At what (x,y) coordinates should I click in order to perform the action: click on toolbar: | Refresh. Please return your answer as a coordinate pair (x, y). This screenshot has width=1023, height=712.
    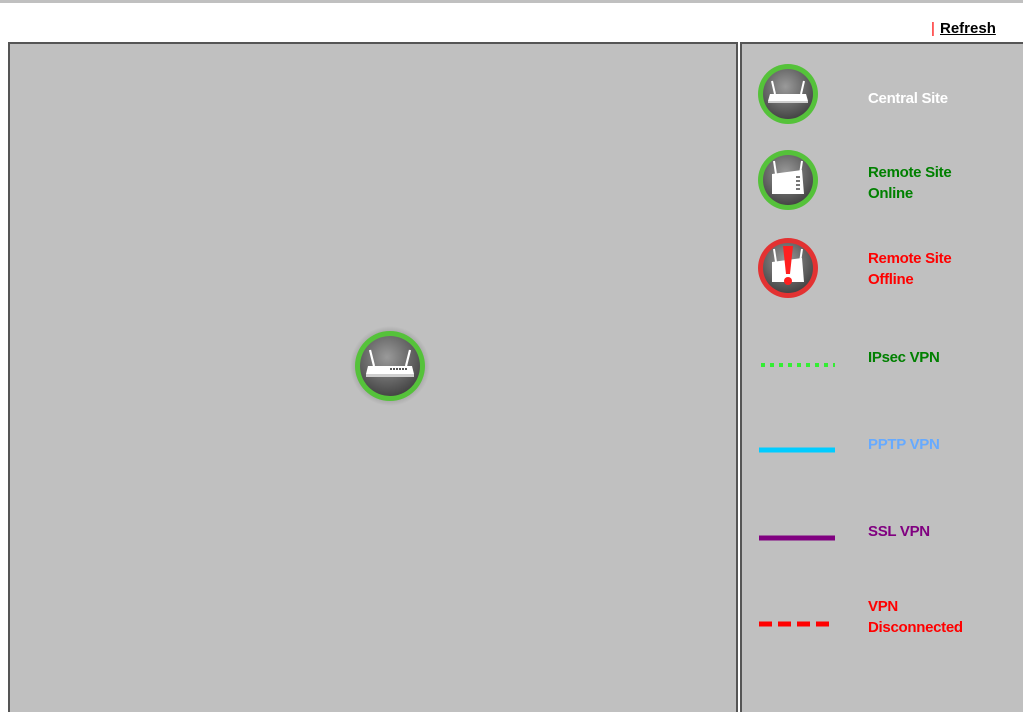
    Looking at the image, I should click on (511, 26).